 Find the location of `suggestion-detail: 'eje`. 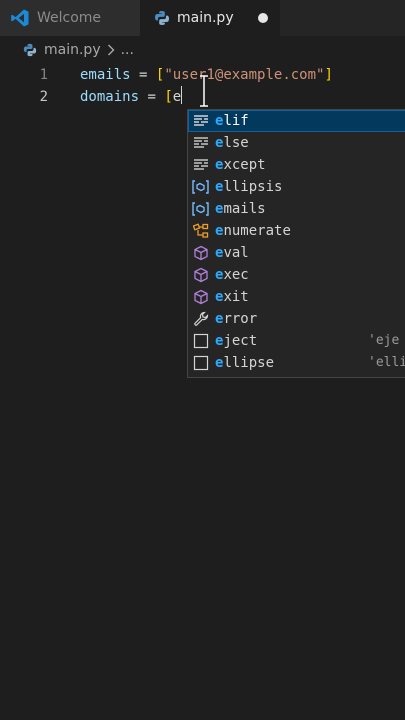

suggestion-detail: 'eje is located at coordinates (384, 340).